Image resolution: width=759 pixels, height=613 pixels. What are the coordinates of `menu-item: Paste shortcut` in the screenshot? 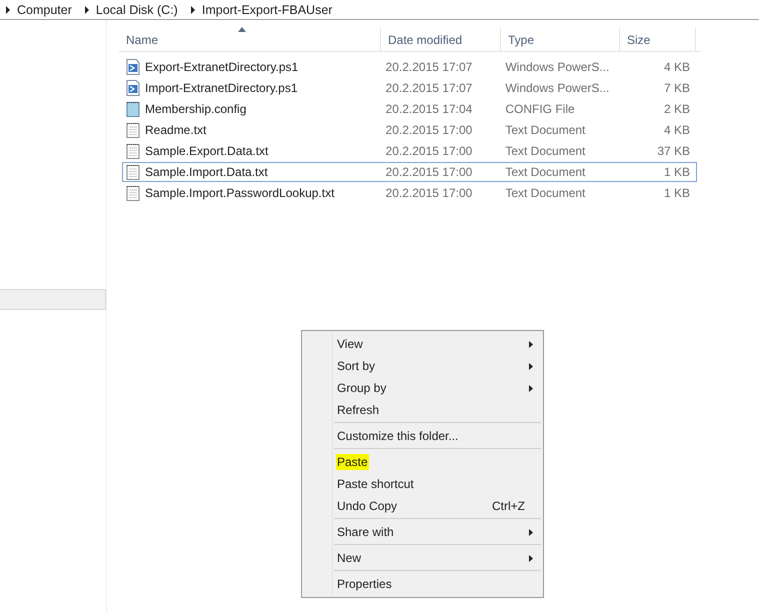 It's located at (422, 484).